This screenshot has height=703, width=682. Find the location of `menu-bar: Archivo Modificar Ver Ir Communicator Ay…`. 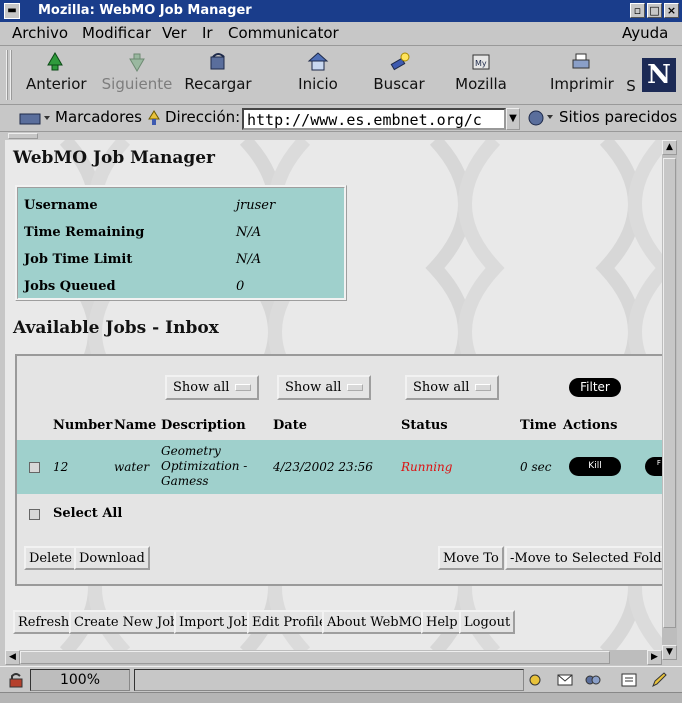

menu-bar: Archivo Modificar Ver Ir Communicator Ay… is located at coordinates (341, 34).